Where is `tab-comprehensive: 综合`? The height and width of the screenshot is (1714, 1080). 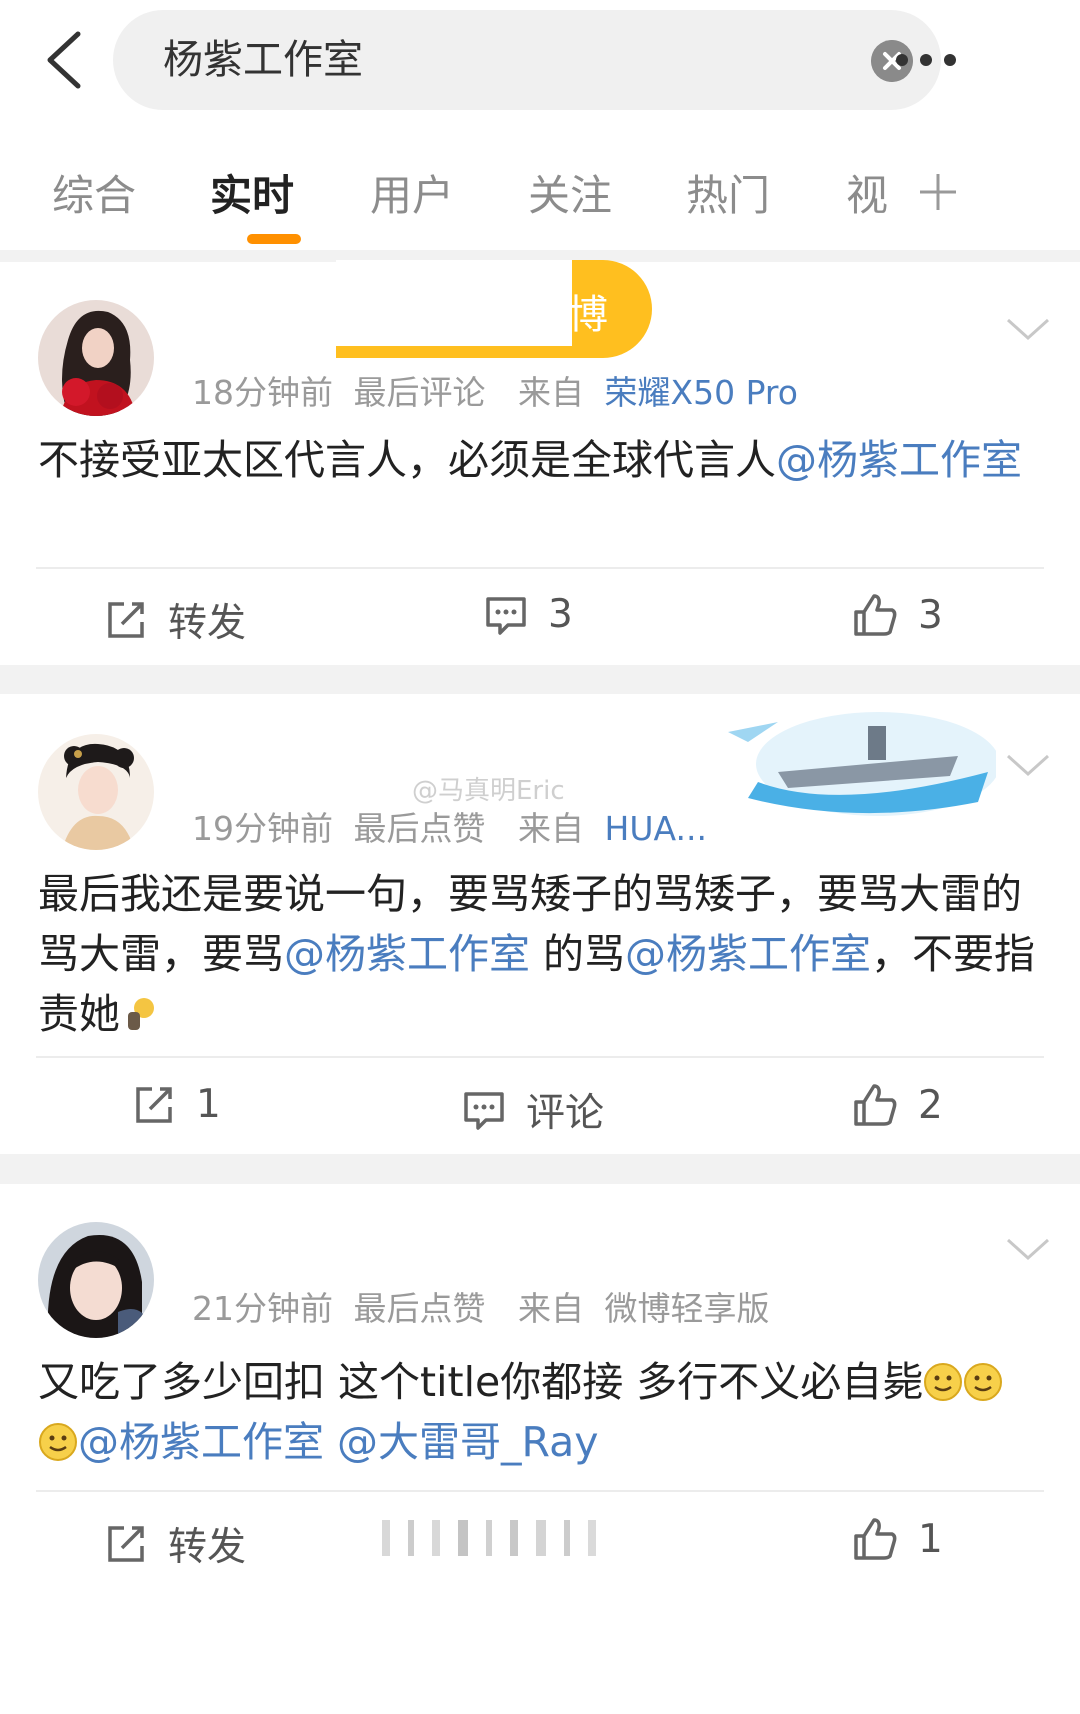 tab-comprehensive: 综合 is located at coordinates (94, 192).